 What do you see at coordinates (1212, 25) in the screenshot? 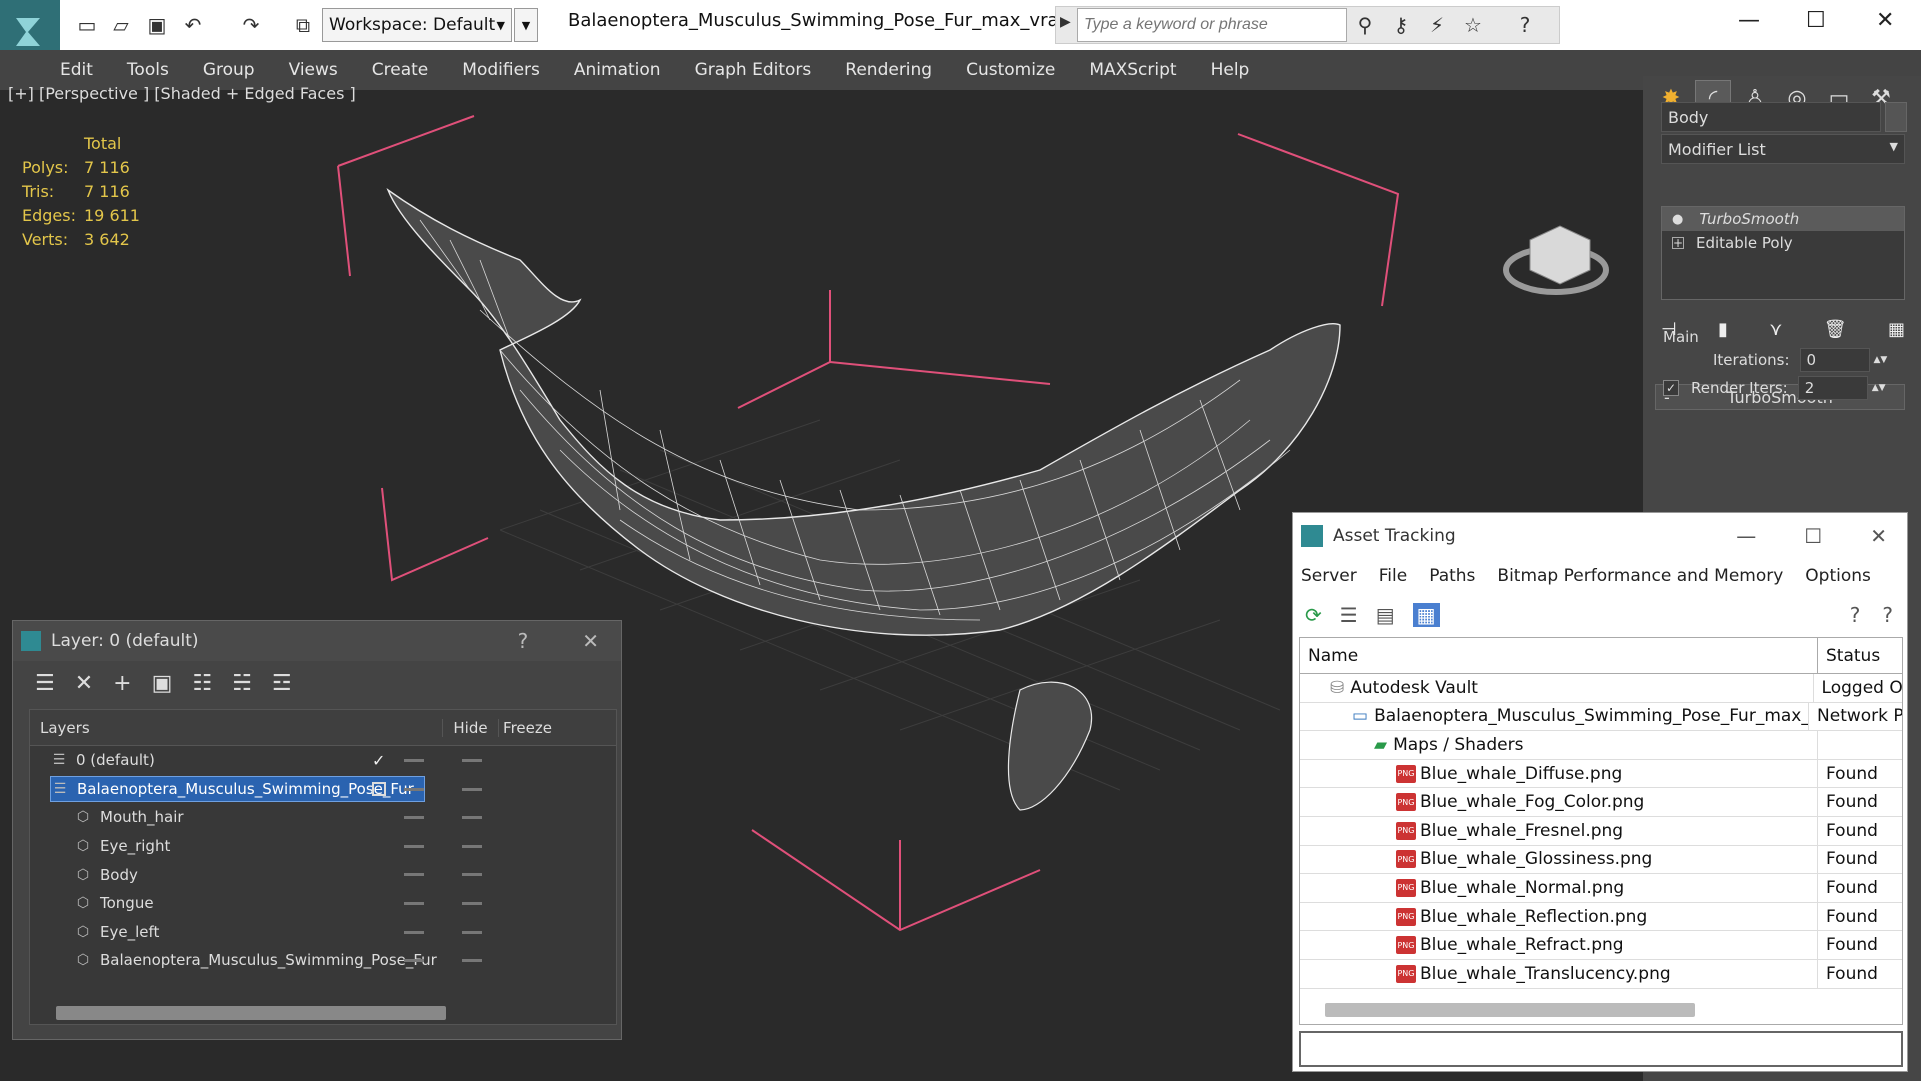
I see `search-input` at bounding box center [1212, 25].